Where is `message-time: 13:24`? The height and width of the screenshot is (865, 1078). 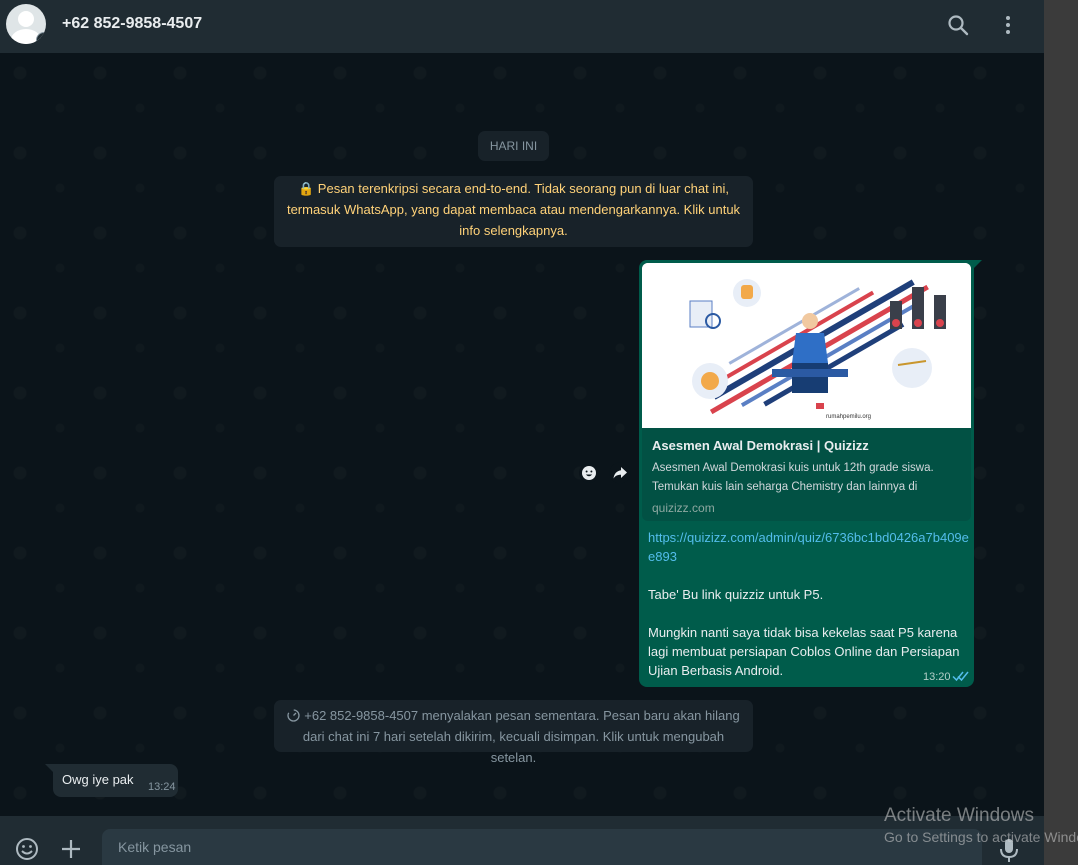 message-time: 13:24 is located at coordinates (162, 787).